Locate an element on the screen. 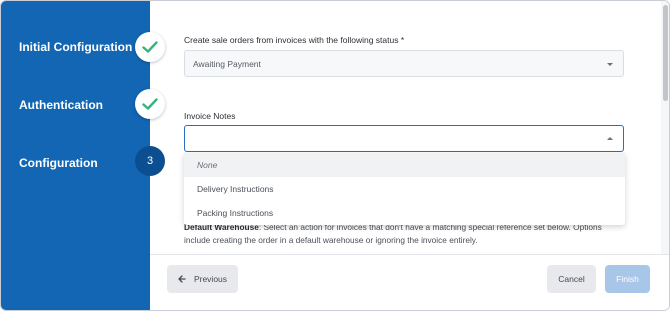 The height and width of the screenshot is (311, 670). invoice-notes-label: Invoice Notes is located at coordinates (210, 116).